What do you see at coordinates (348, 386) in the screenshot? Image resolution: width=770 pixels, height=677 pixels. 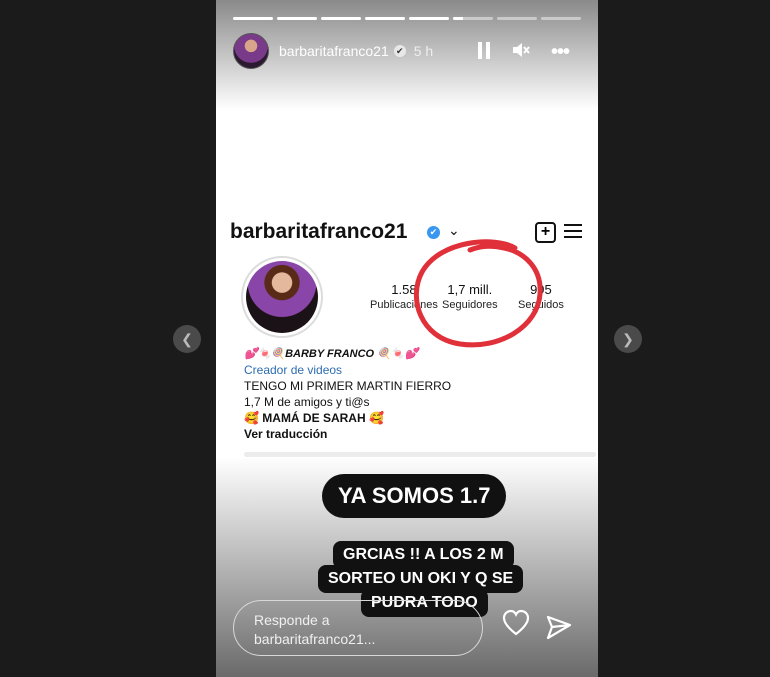 I see `bio-line: TENGO MI PRIMER MARTIN FIERRO` at bounding box center [348, 386].